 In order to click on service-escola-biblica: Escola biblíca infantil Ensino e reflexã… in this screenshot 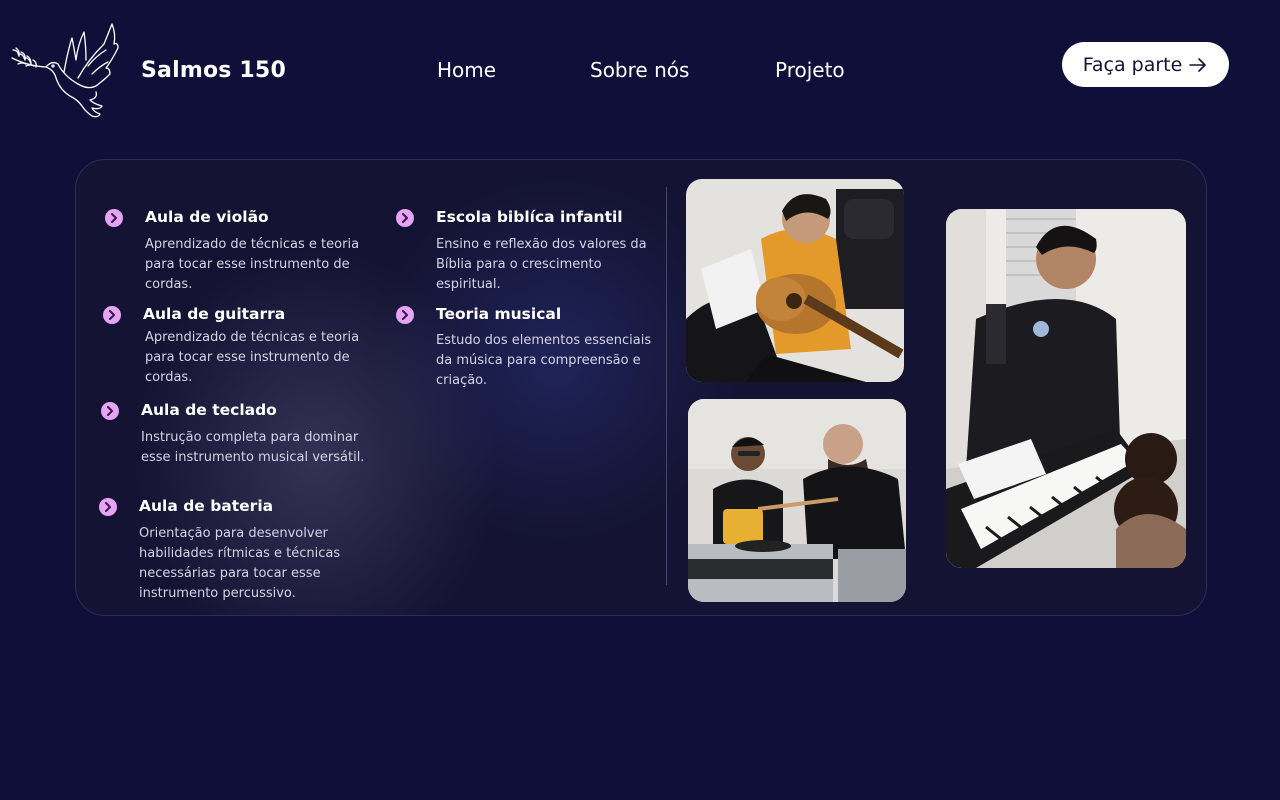, I will do `click(526, 253)`.